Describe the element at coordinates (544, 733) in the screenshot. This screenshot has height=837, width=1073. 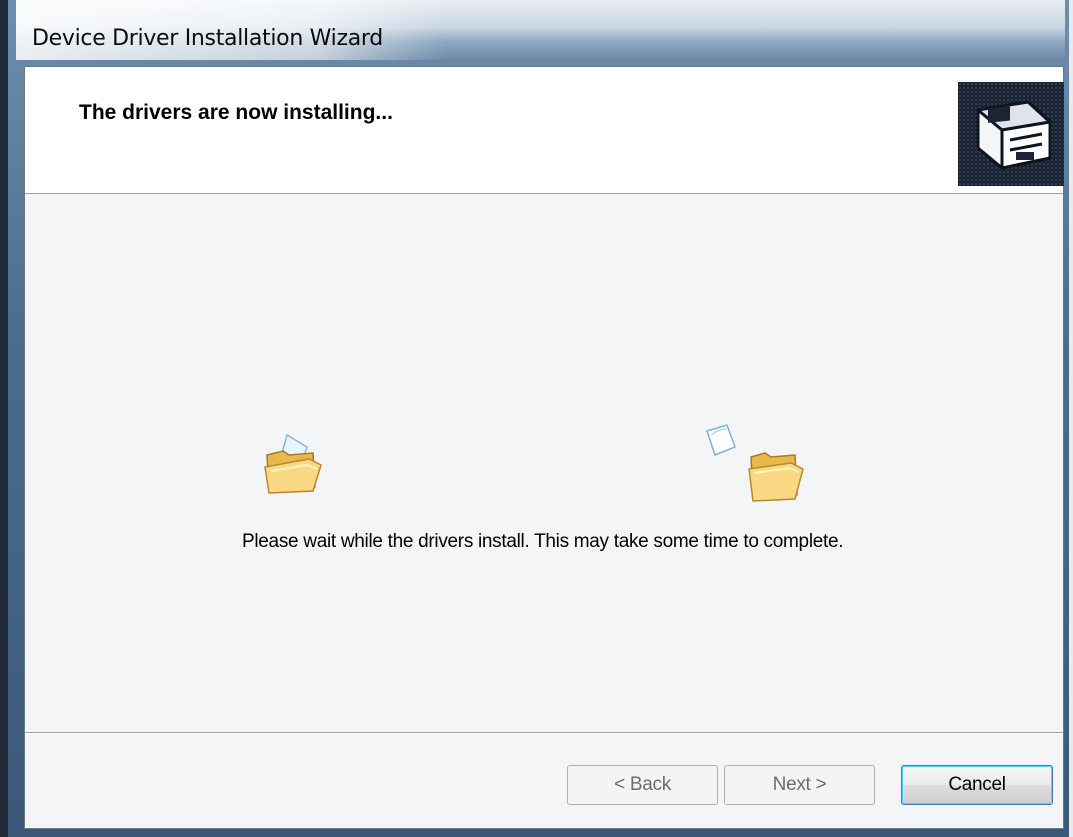
I see `footer-divider` at that location.